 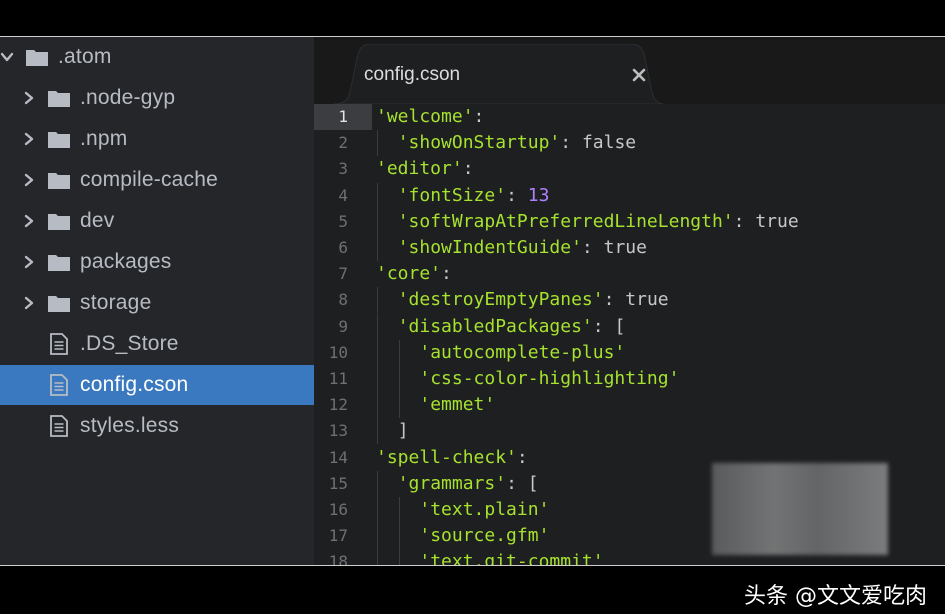 What do you see at coordinates (800, 509) in the screenshot?
I see `blurred-region` at bounding box center [800, 509].